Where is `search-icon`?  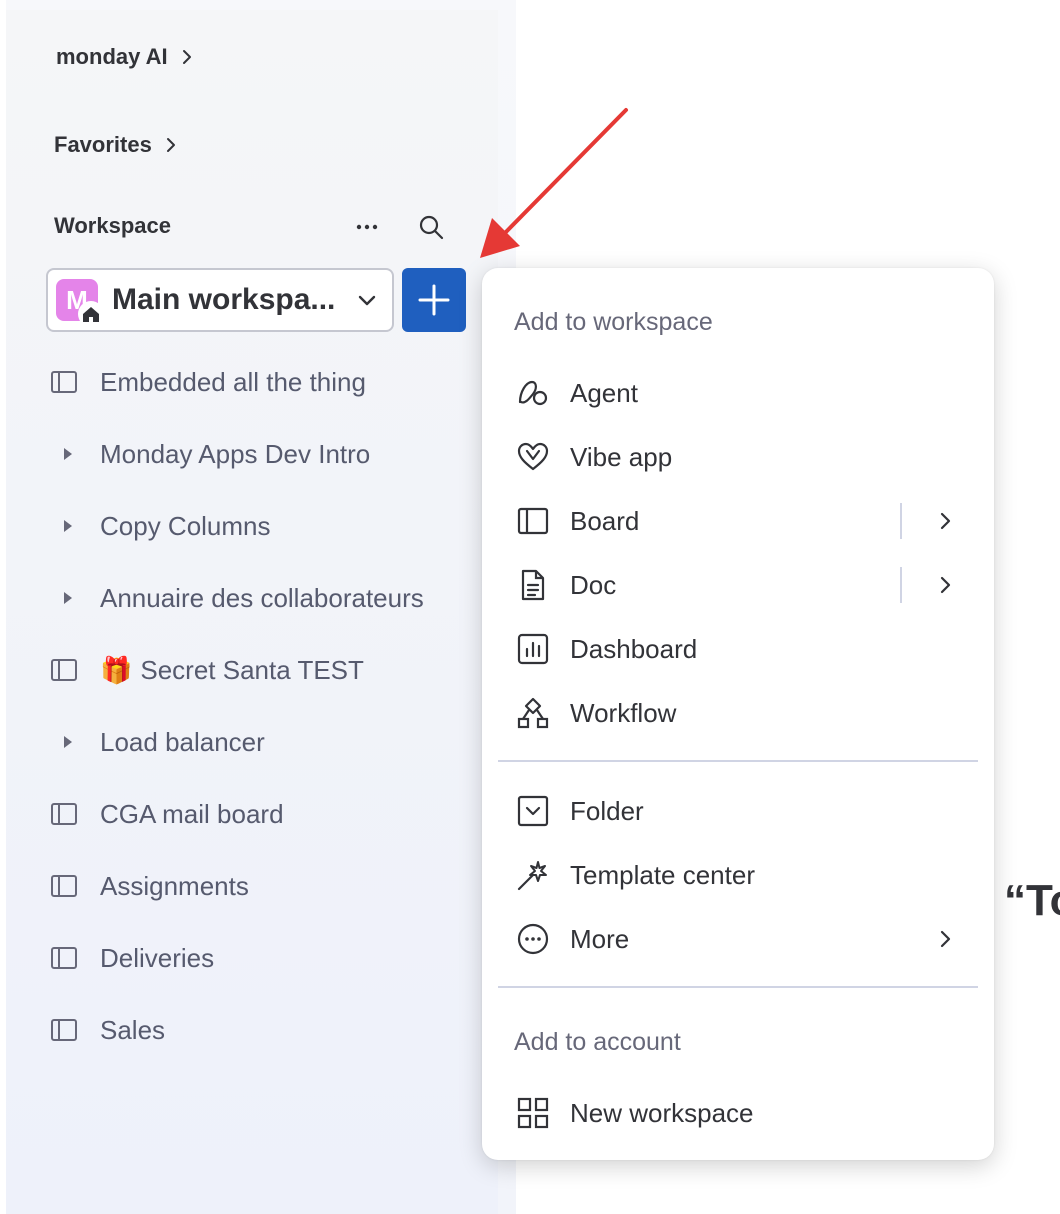 search-icon is located at coordinates (431, 227).